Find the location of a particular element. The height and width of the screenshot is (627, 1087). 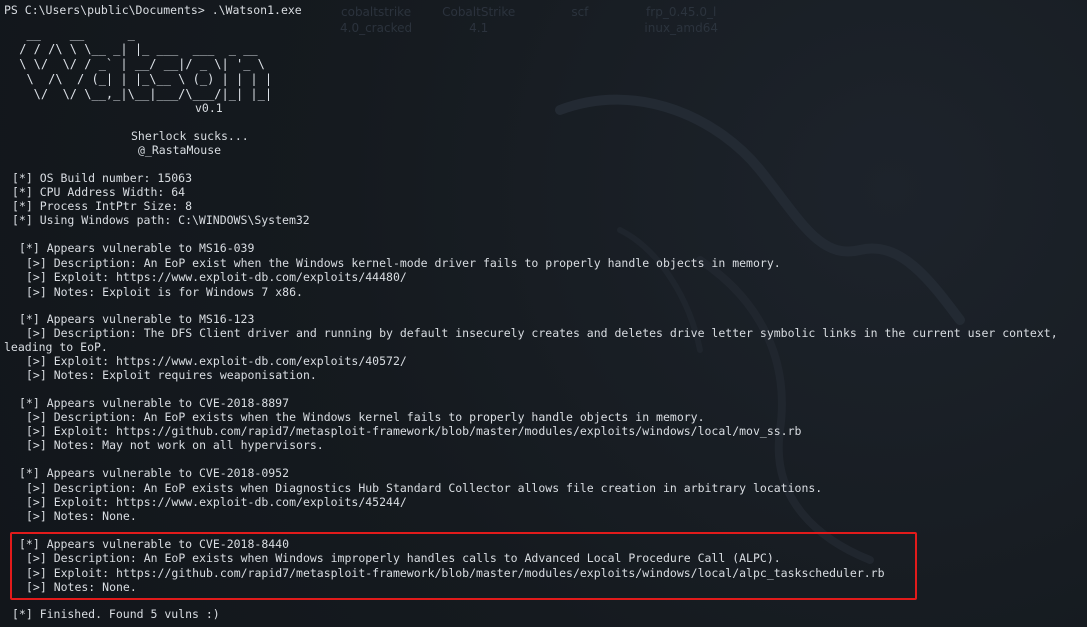

desktop-icon-label: scf is located at coordinates (580, 12).